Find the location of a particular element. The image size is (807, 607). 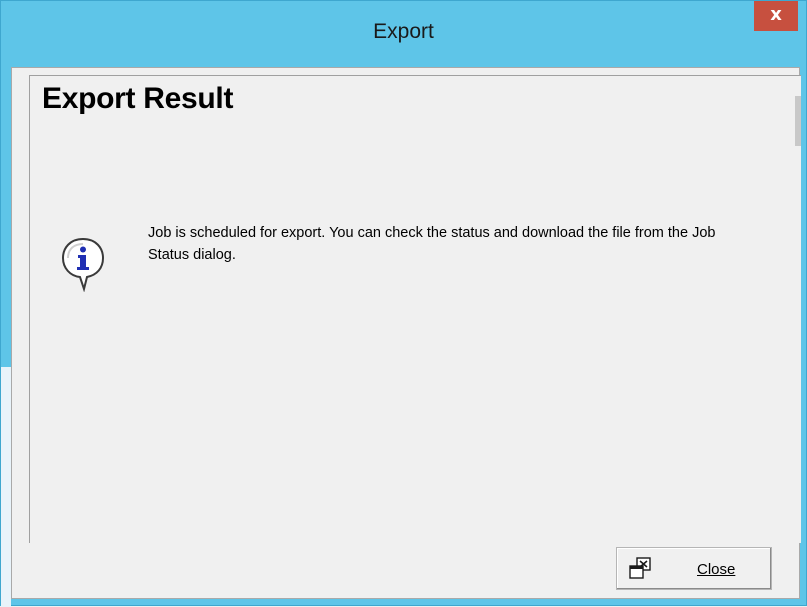

scrollbar-thumb is located at coordinates (798, 121).